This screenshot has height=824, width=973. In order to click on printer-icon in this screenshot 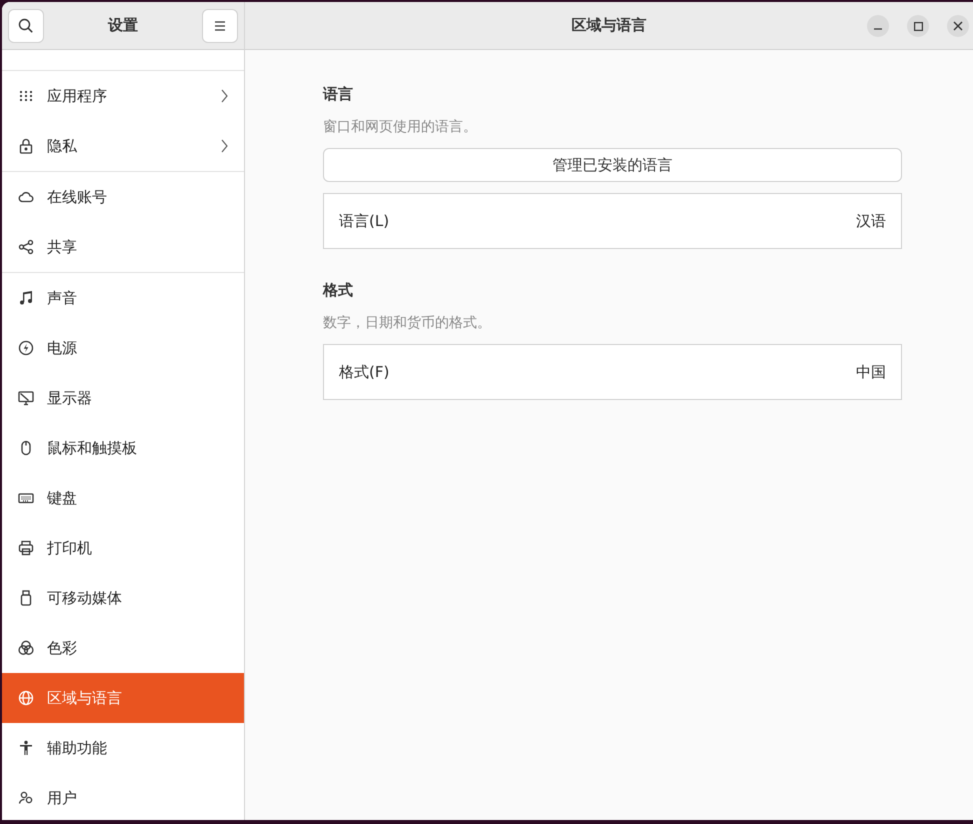, I will do `click(26, 548)`.